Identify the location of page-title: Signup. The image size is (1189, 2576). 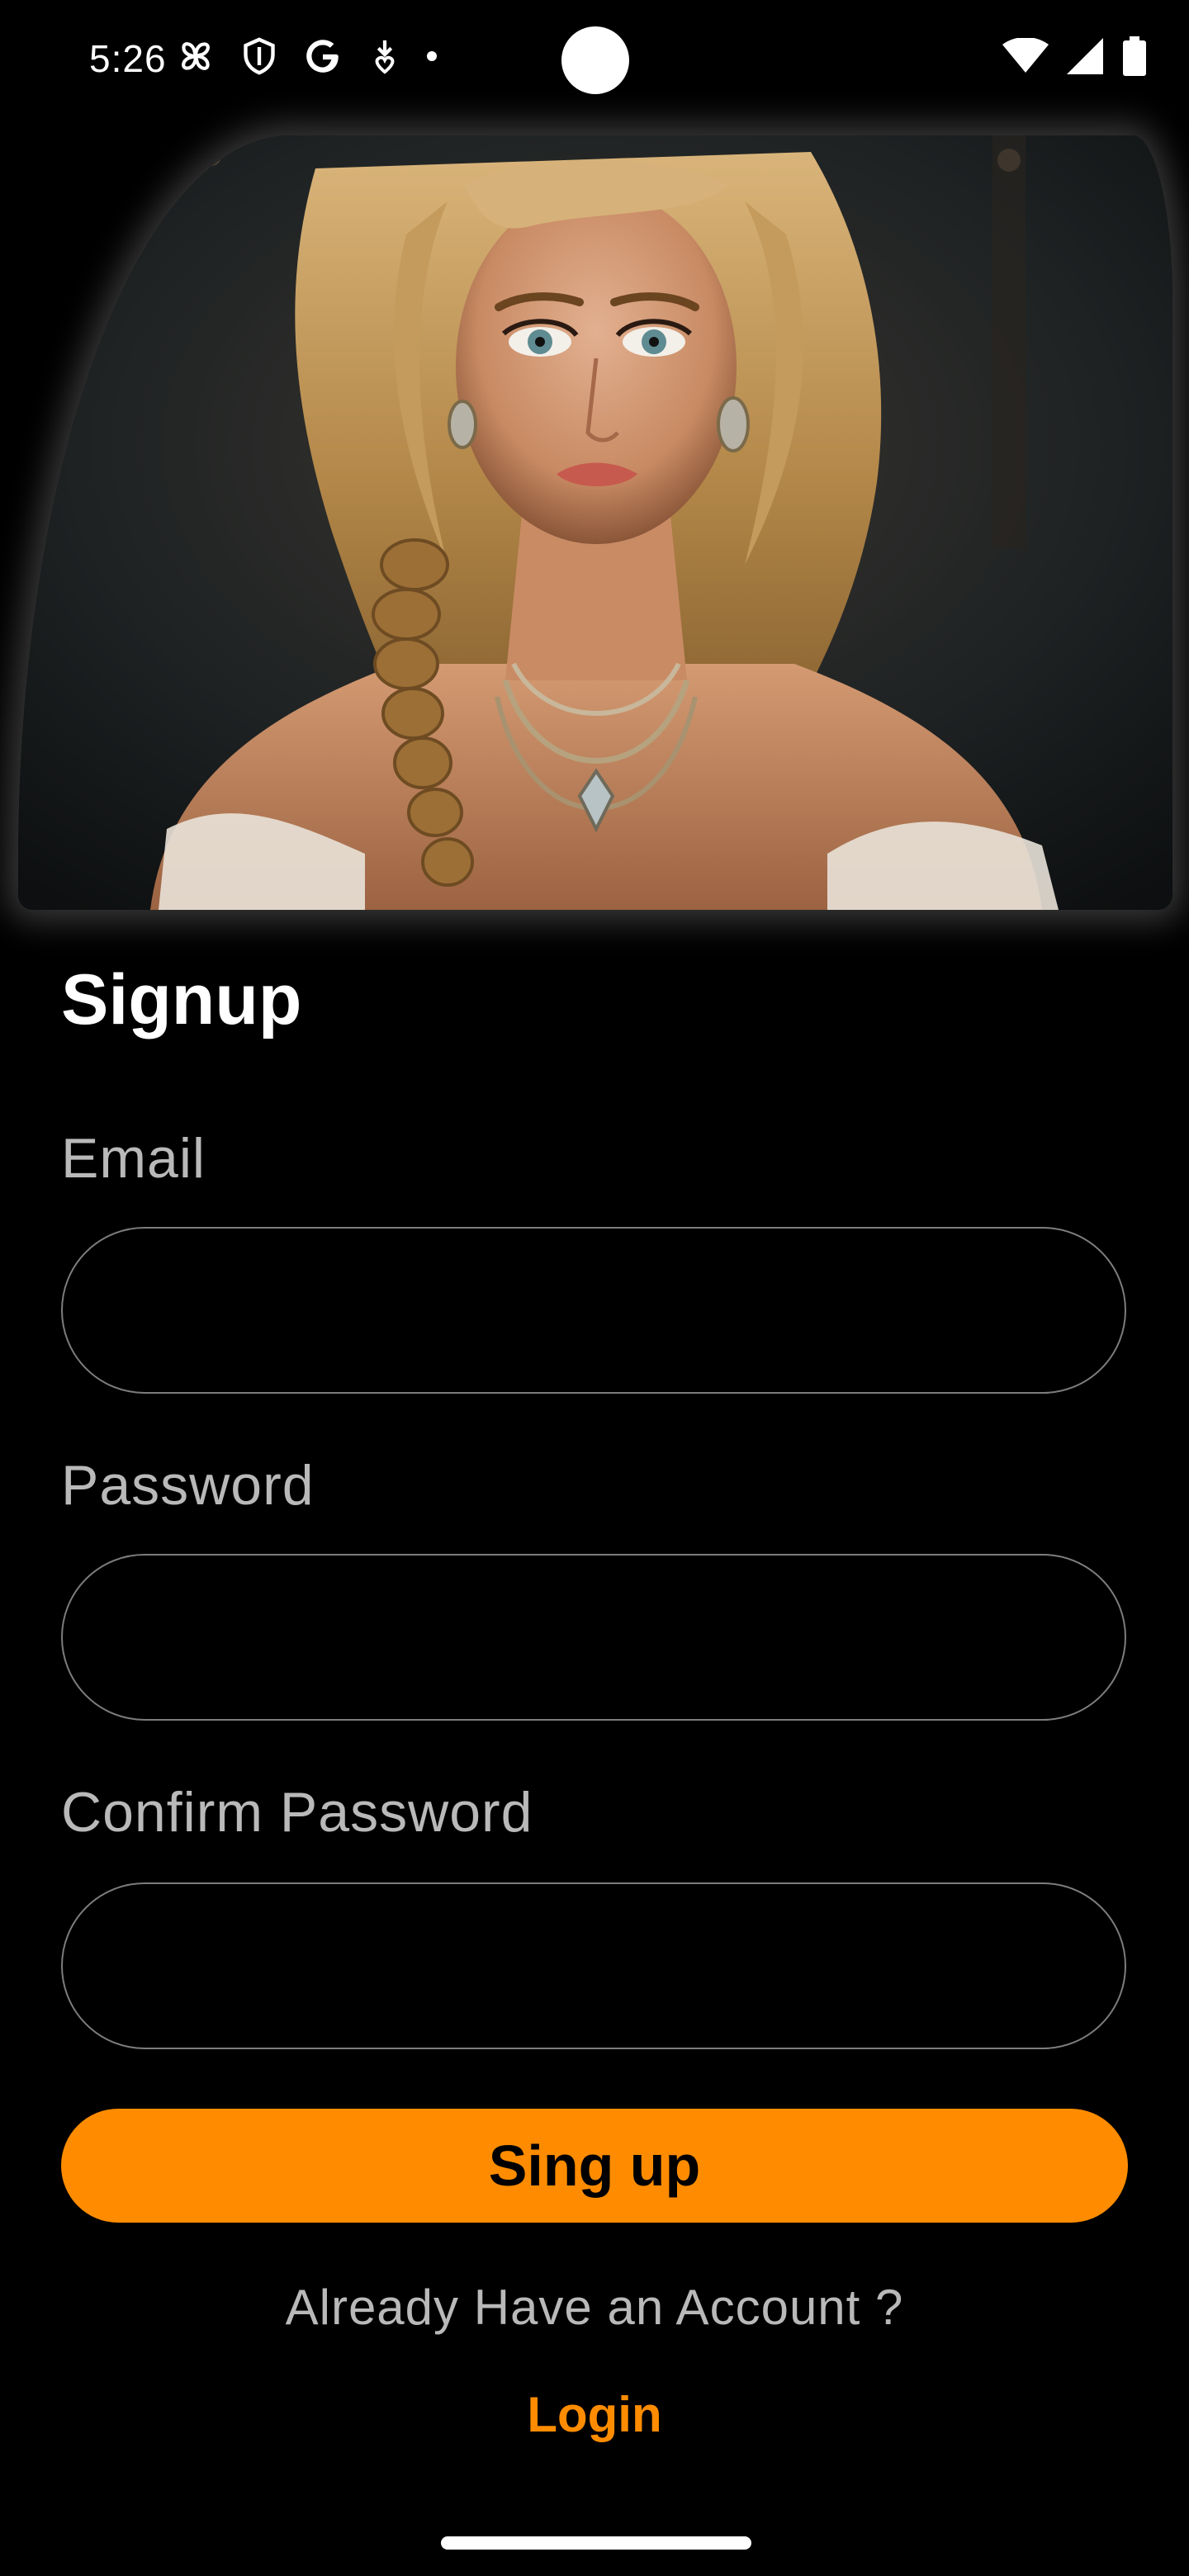
(181, 999).